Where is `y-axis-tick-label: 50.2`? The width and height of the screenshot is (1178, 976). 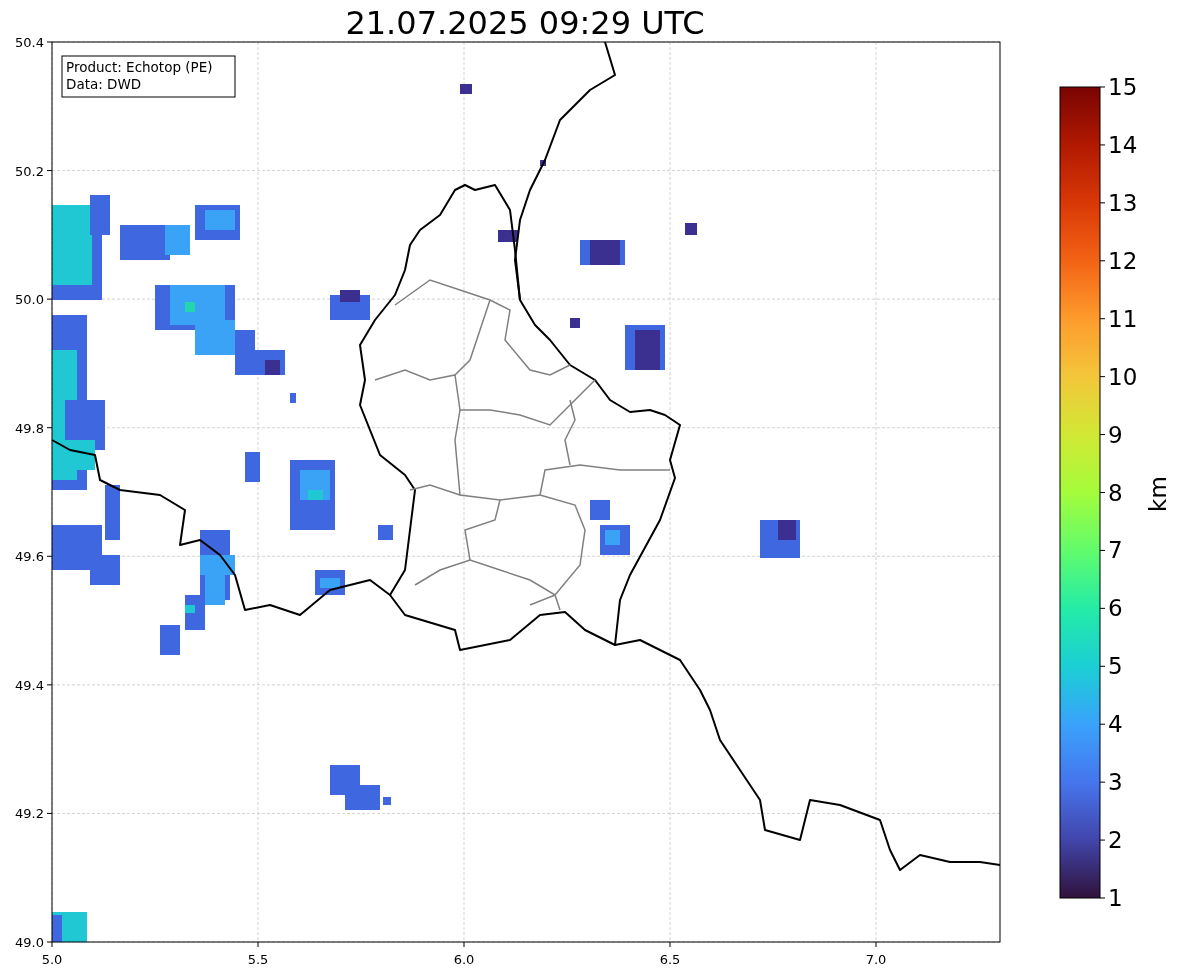 y-axis-tick-label: 50.2 is located at coordinates (29, 171).